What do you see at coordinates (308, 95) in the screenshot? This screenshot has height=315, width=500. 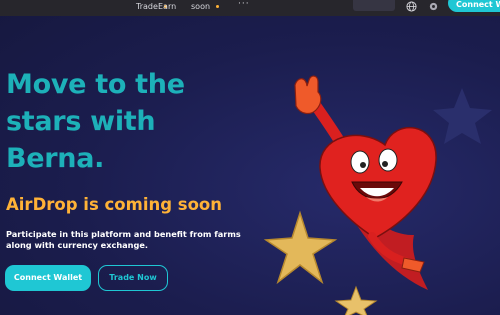 I see `mascot-glove` at bounding box center [308, 95].